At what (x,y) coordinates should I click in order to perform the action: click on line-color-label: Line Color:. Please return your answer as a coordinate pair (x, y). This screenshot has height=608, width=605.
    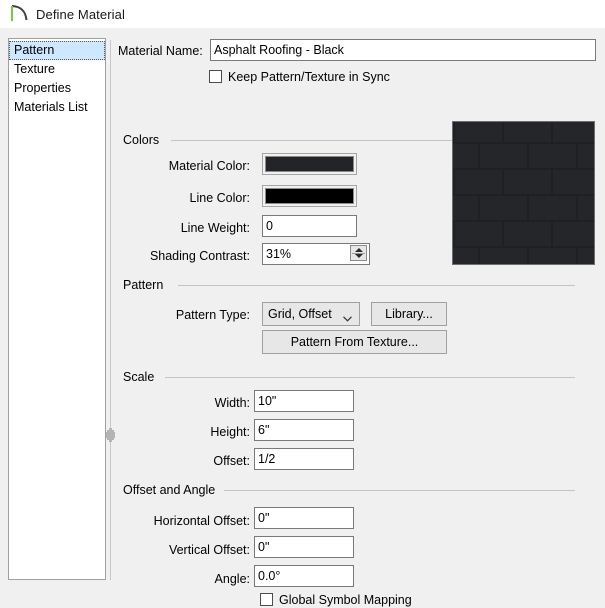
    Looking at the image, I should click on (219, 198).